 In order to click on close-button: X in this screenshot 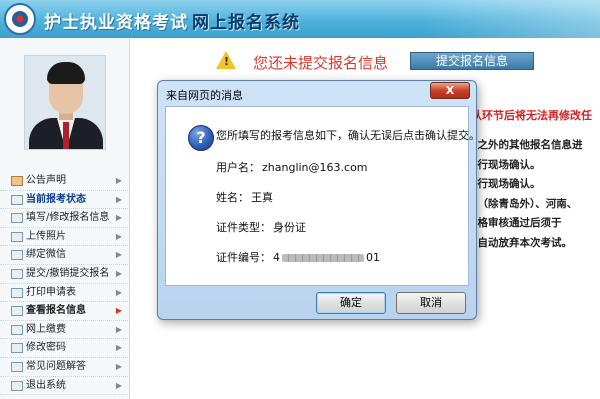, I will do `click(450, 90)`.